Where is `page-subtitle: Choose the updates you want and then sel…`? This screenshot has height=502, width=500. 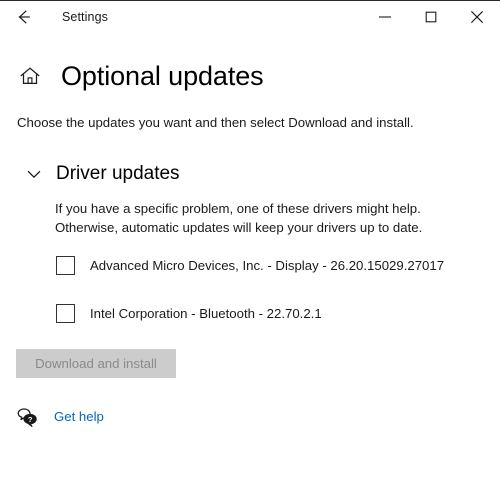 page-subtitle: Choose the updates you want and then sel… is located at coordinates (215, 122).